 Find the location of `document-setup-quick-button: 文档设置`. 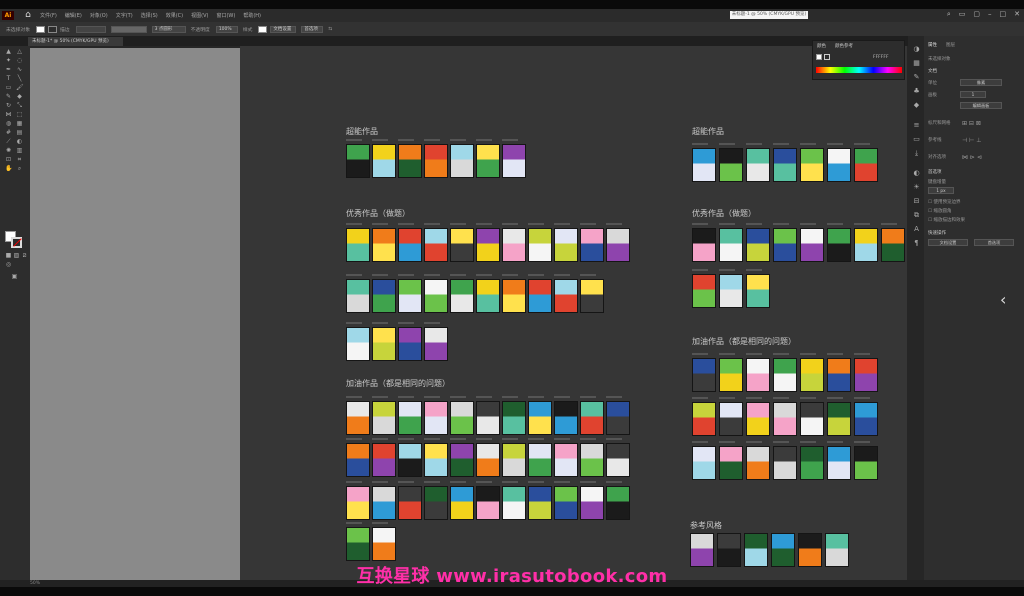

document-setup-quick-button: 文档设置 is located at coordinates (948, 242).